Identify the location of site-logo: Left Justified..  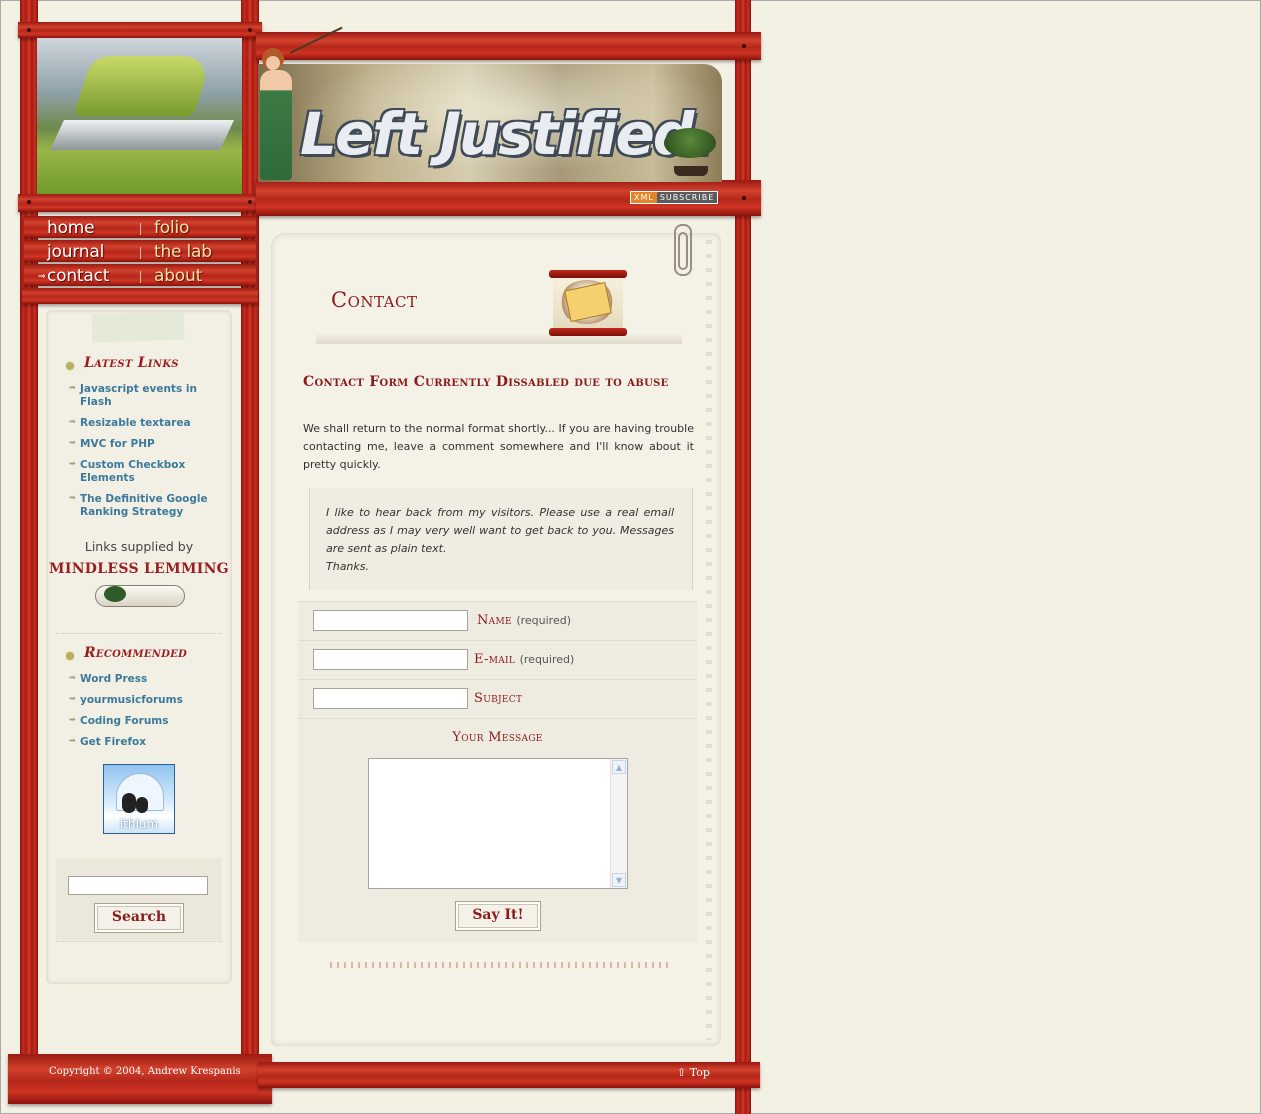
(507, 134).